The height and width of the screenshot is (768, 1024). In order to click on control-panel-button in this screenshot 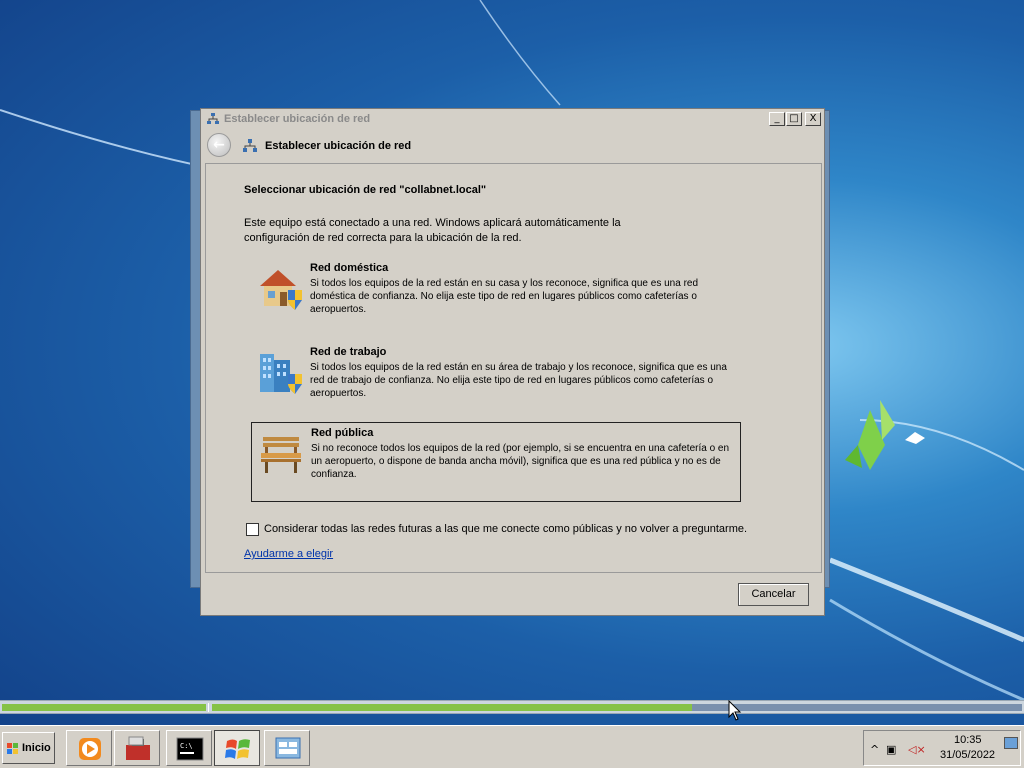, I will do `click(287, 748)`.